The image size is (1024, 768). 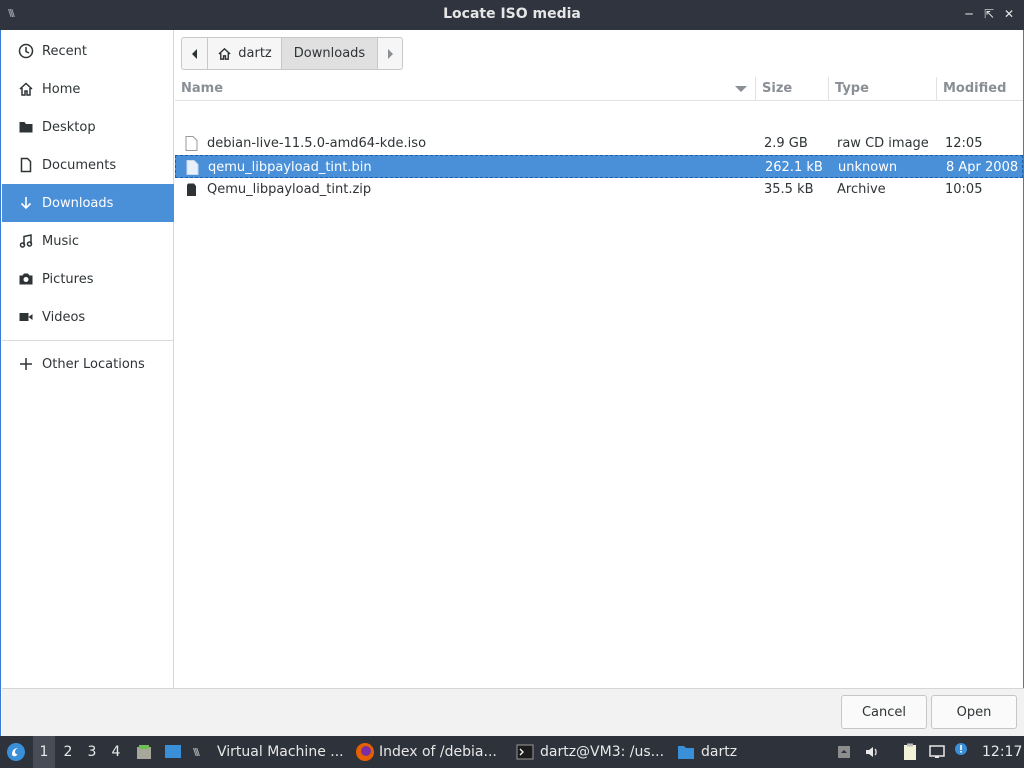 What do you see at coordinates (88, 89) in the screenshot?
I see `sidebar-item-home: Home` at bounding box center [88, 89].